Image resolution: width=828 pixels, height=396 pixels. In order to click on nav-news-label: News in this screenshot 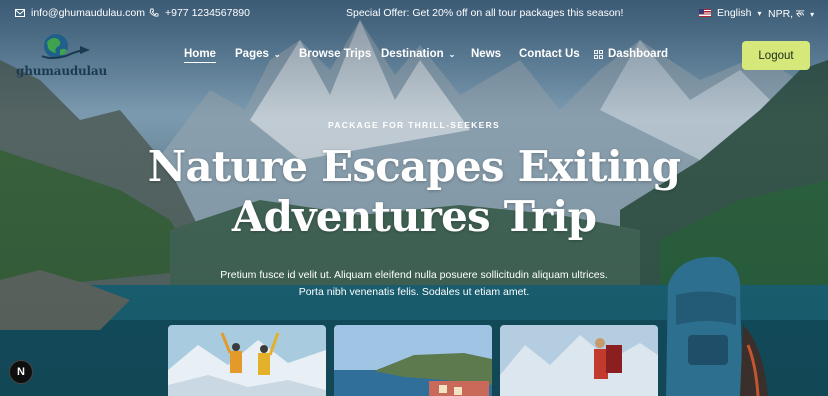, I will do `click(486, 54)`.